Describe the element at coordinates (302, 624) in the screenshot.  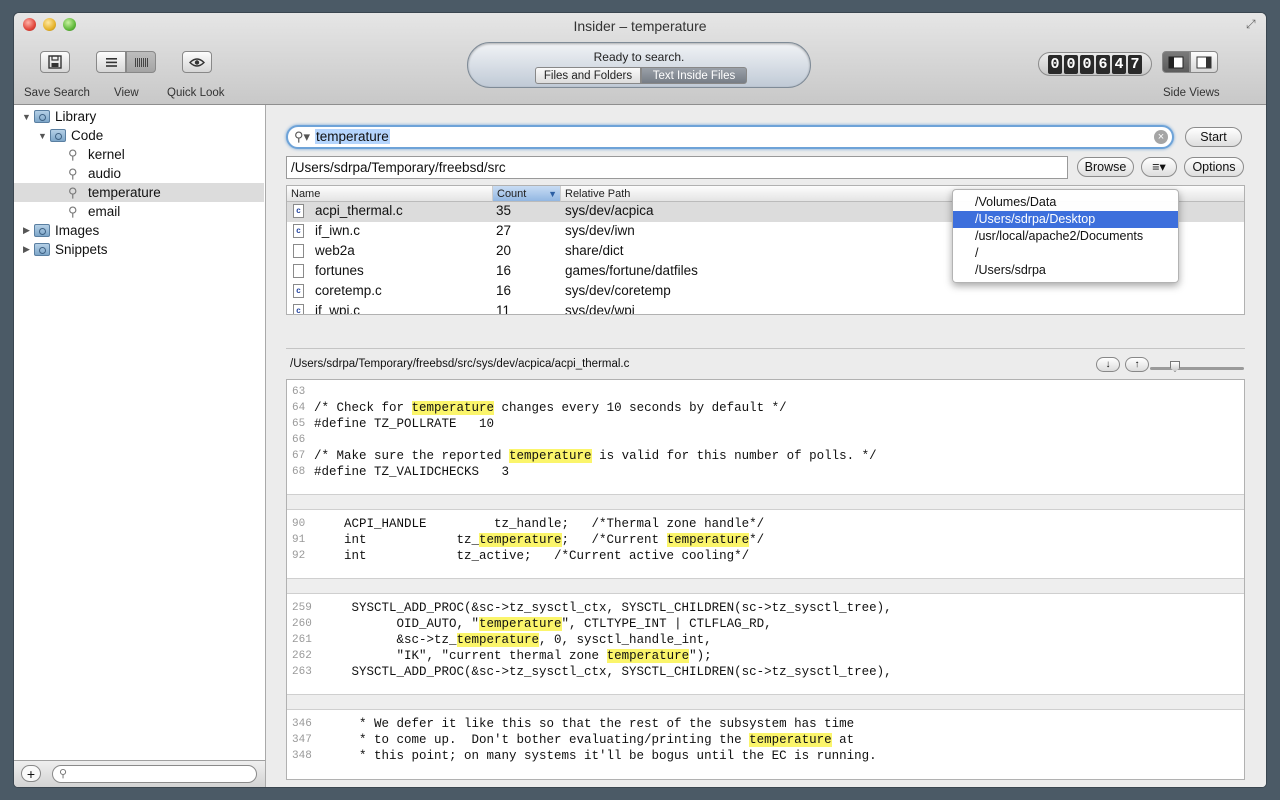
I see `line-number: 260` at that location.